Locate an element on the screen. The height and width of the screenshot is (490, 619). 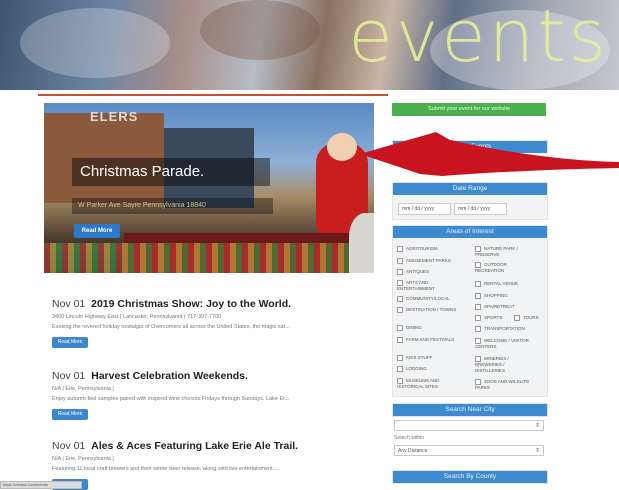
interest-checkbox: KIDS STUFF is located at coordinates (414, 358).